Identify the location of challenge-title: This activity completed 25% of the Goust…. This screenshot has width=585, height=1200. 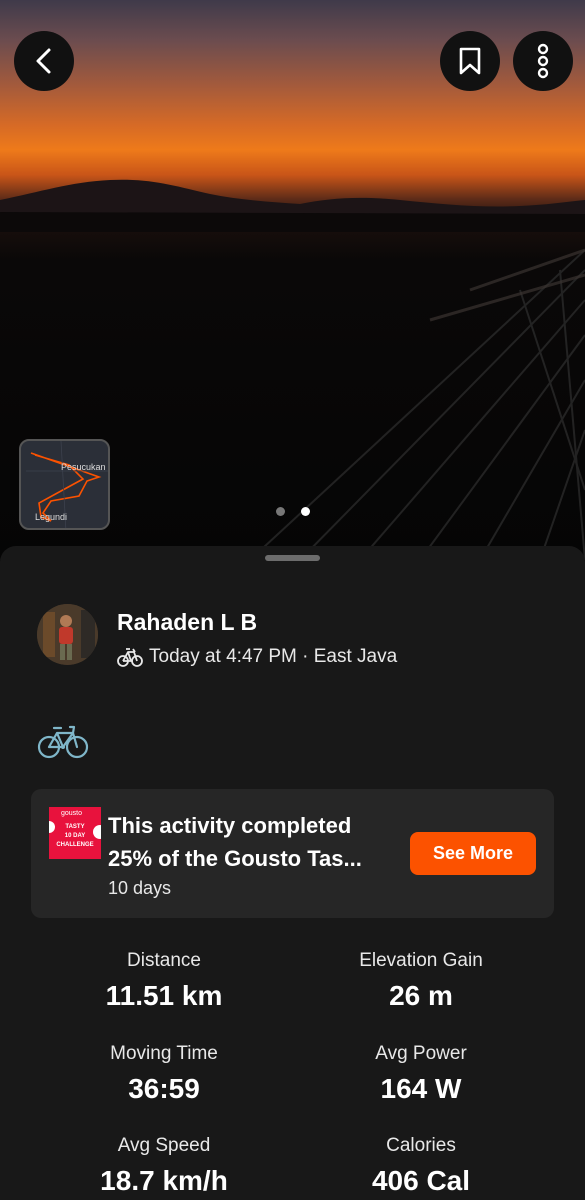
(258, 842).